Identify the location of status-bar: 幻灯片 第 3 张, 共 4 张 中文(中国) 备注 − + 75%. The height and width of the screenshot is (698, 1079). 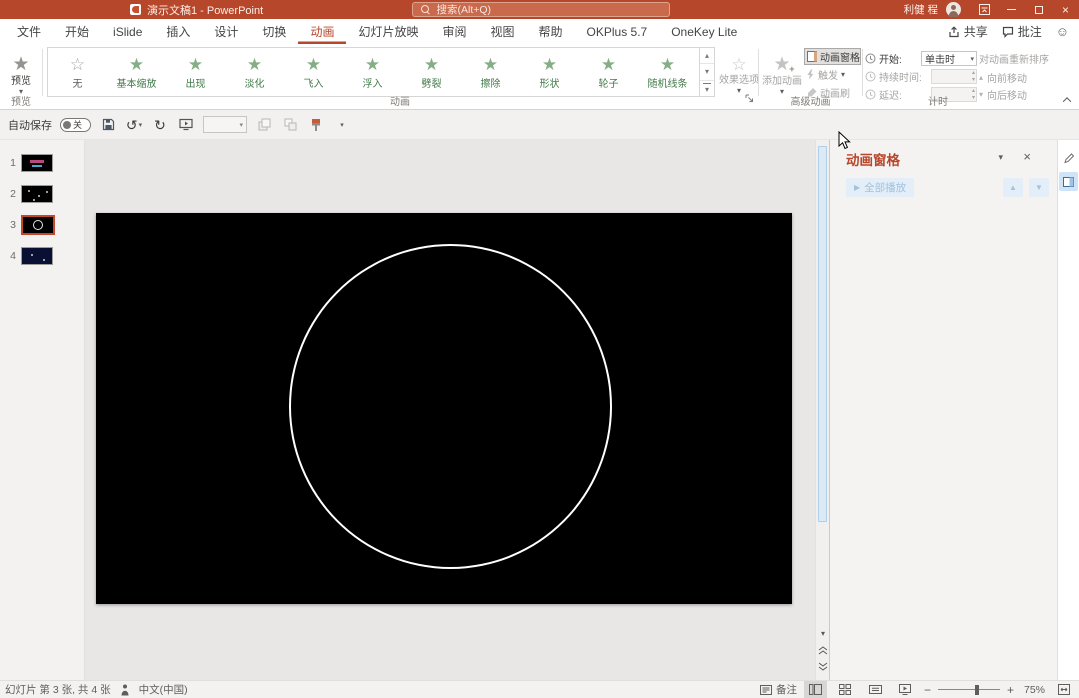
(539, 689).